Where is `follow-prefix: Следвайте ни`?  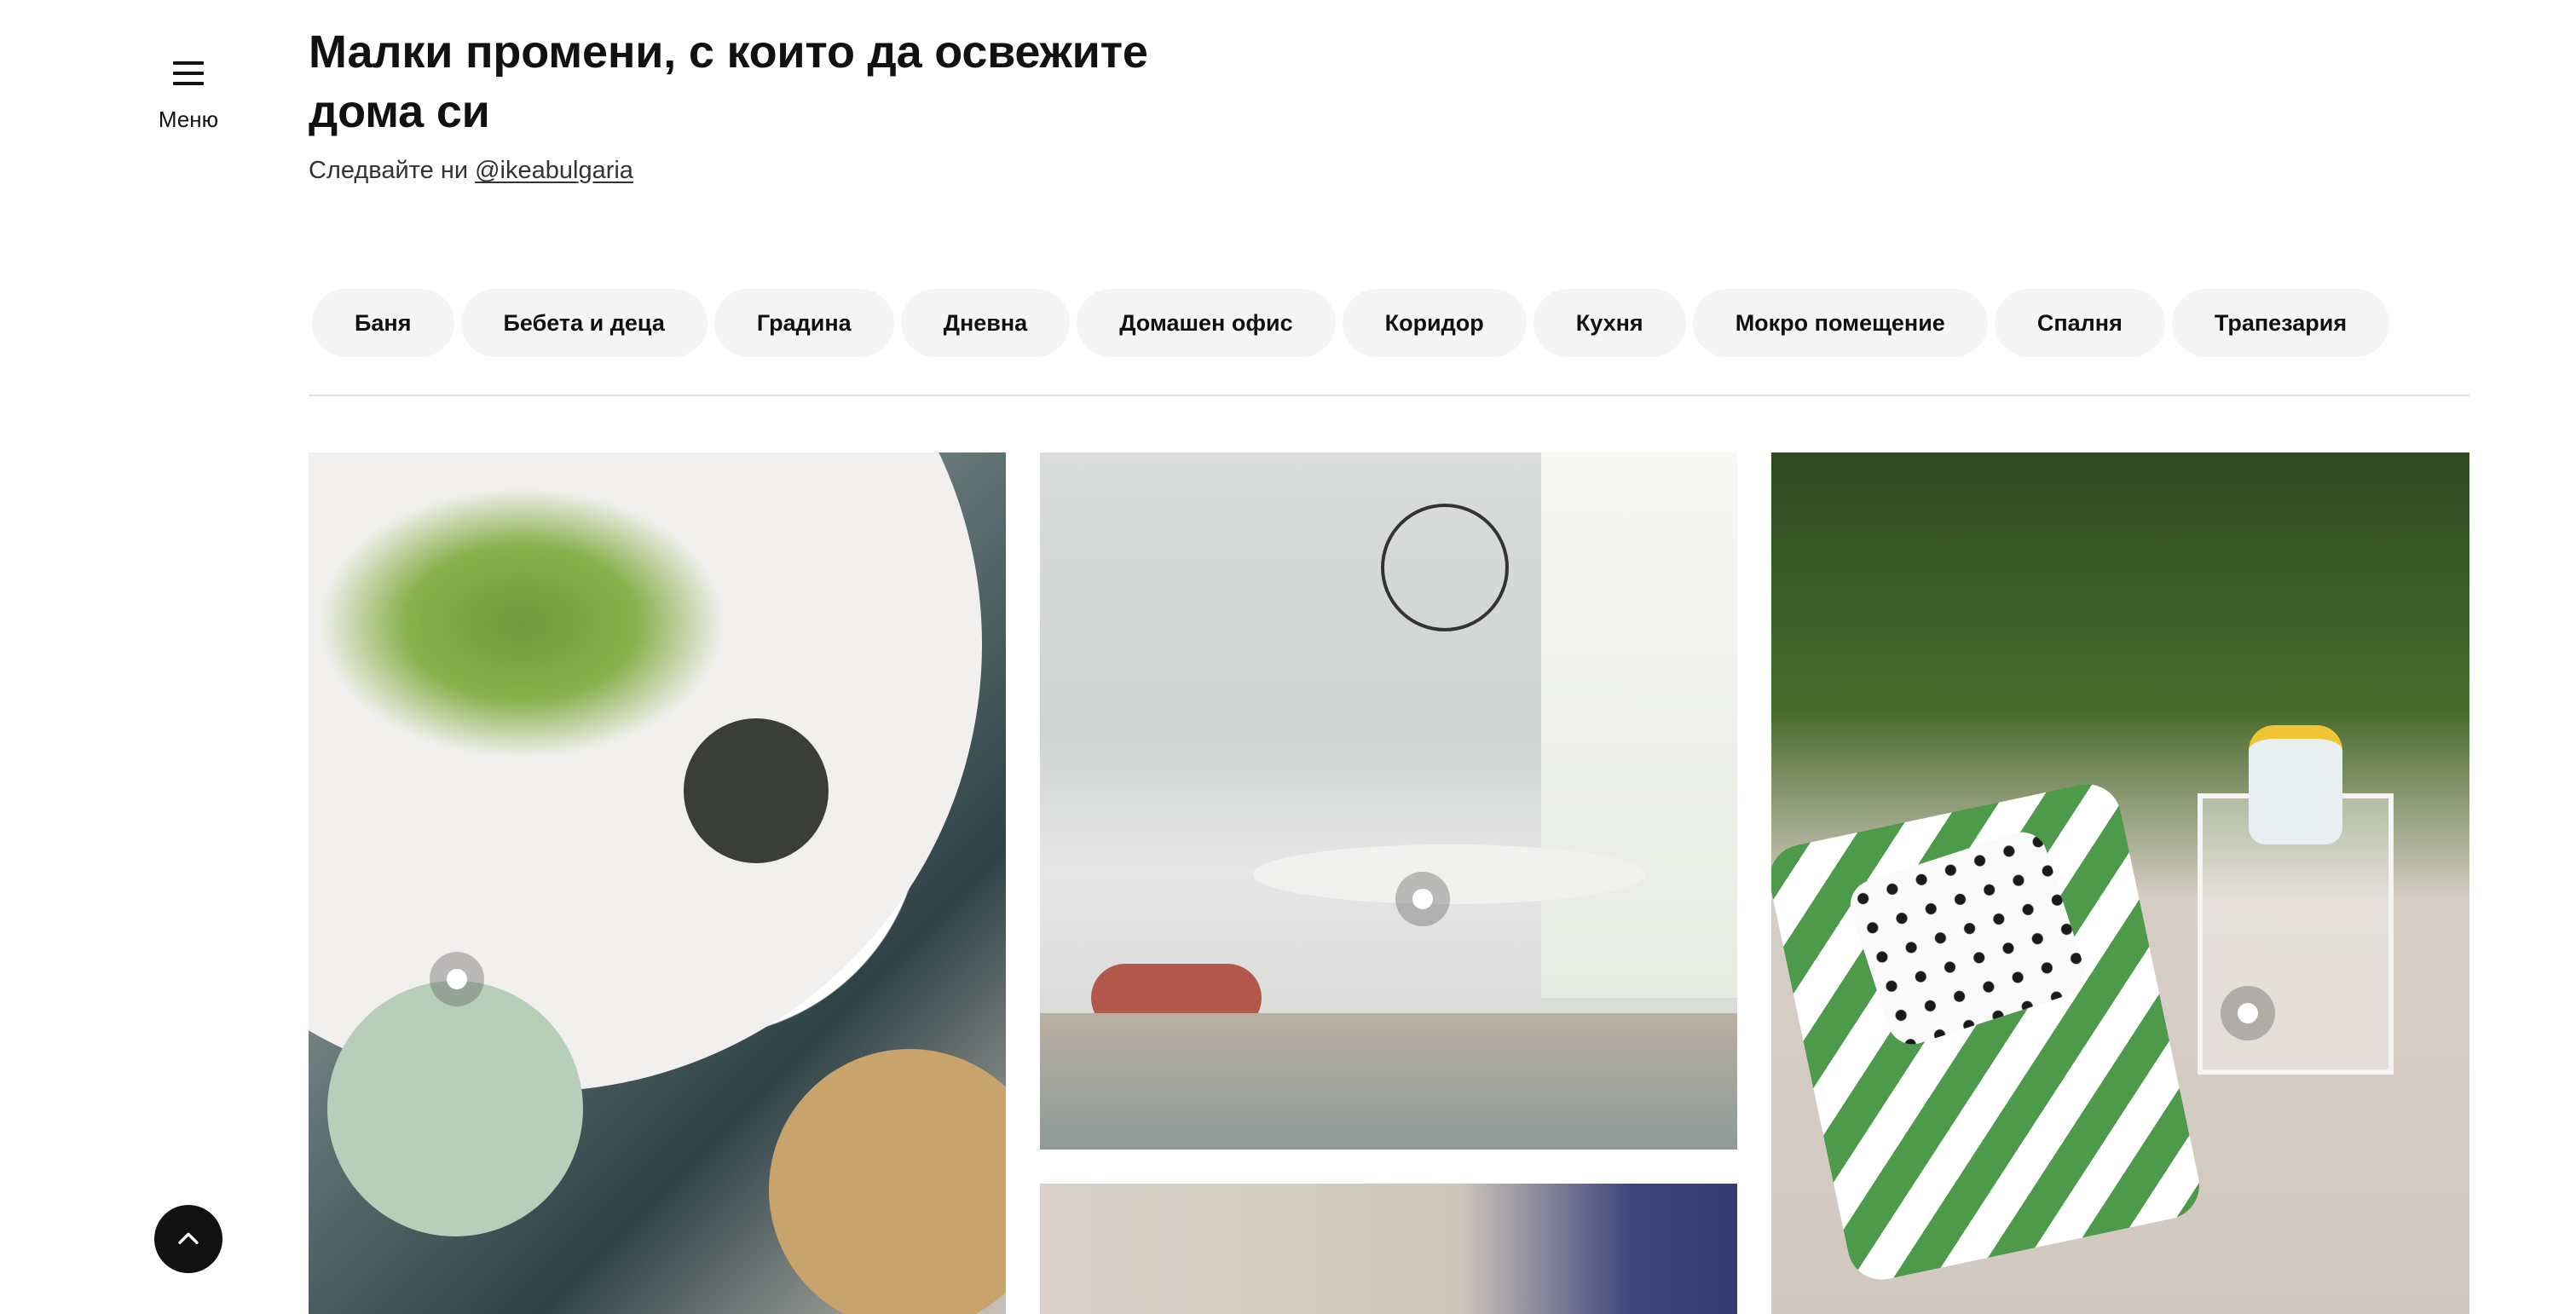 follow-prefix: Следвайте ни is located at coordinates (389, 170).